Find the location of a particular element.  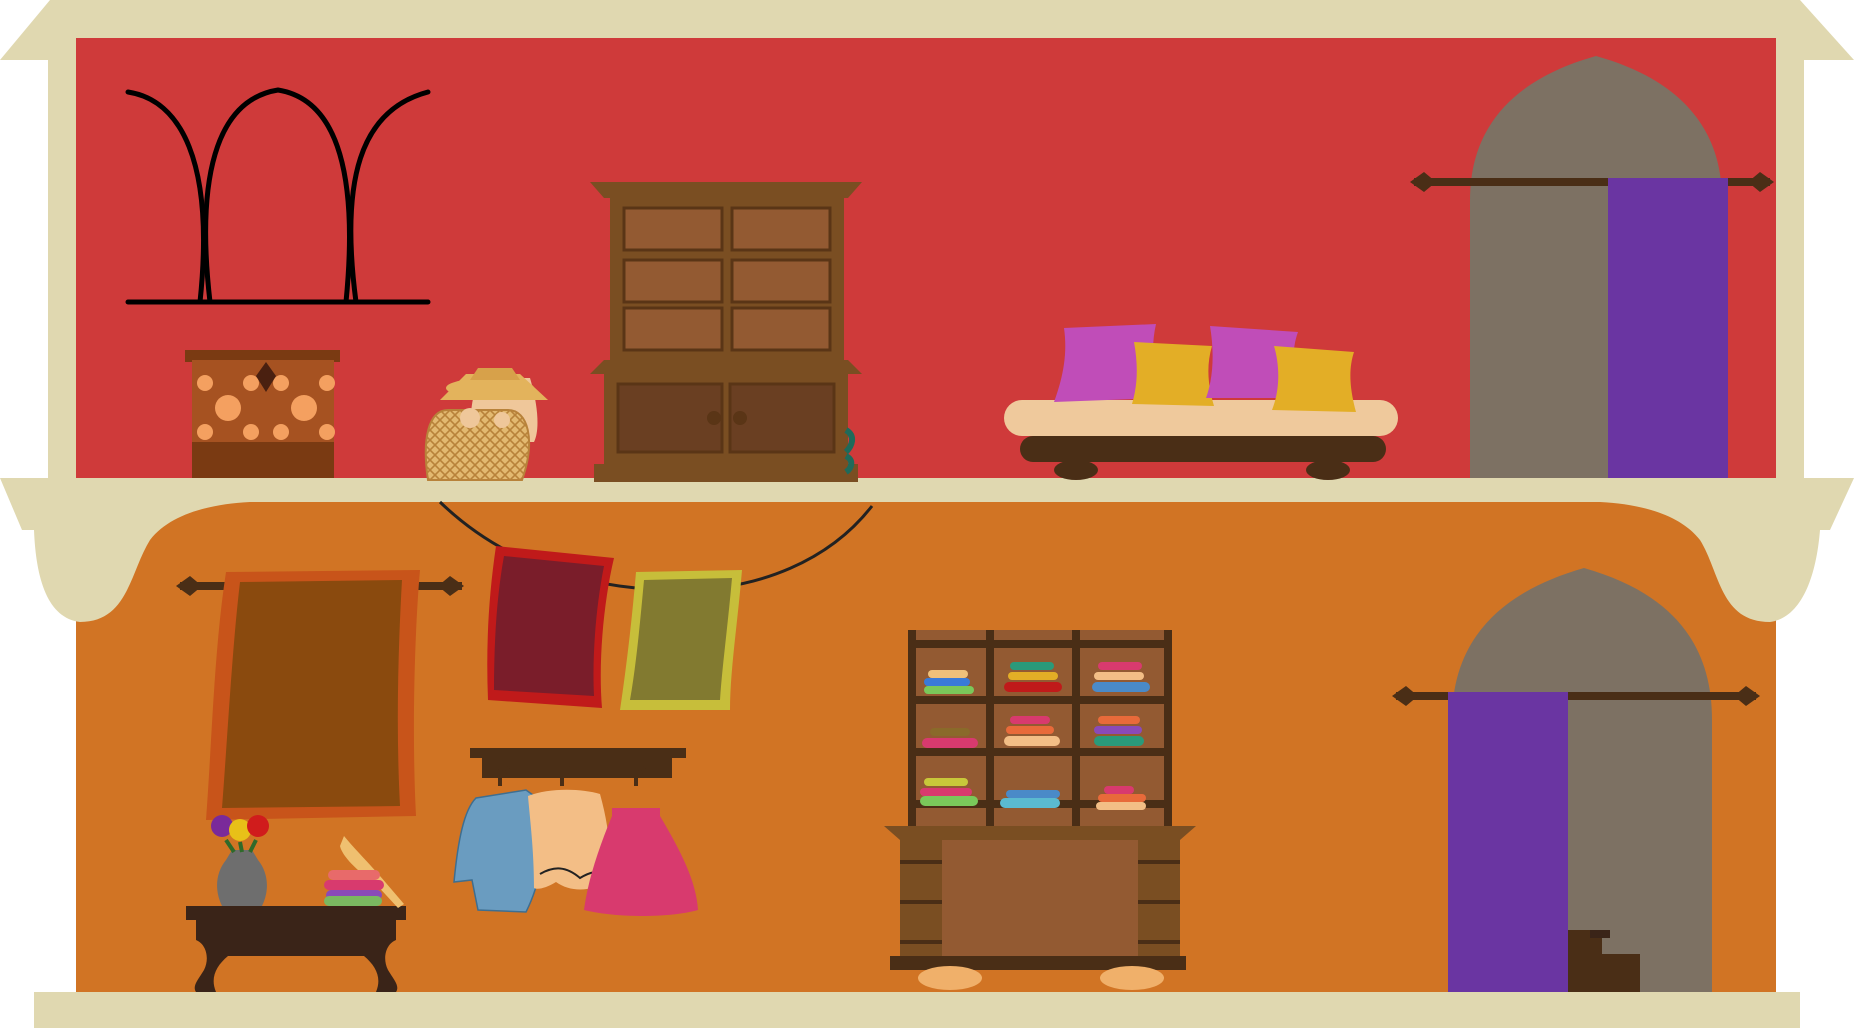

flower-icon is located at coordinates (258, 826).